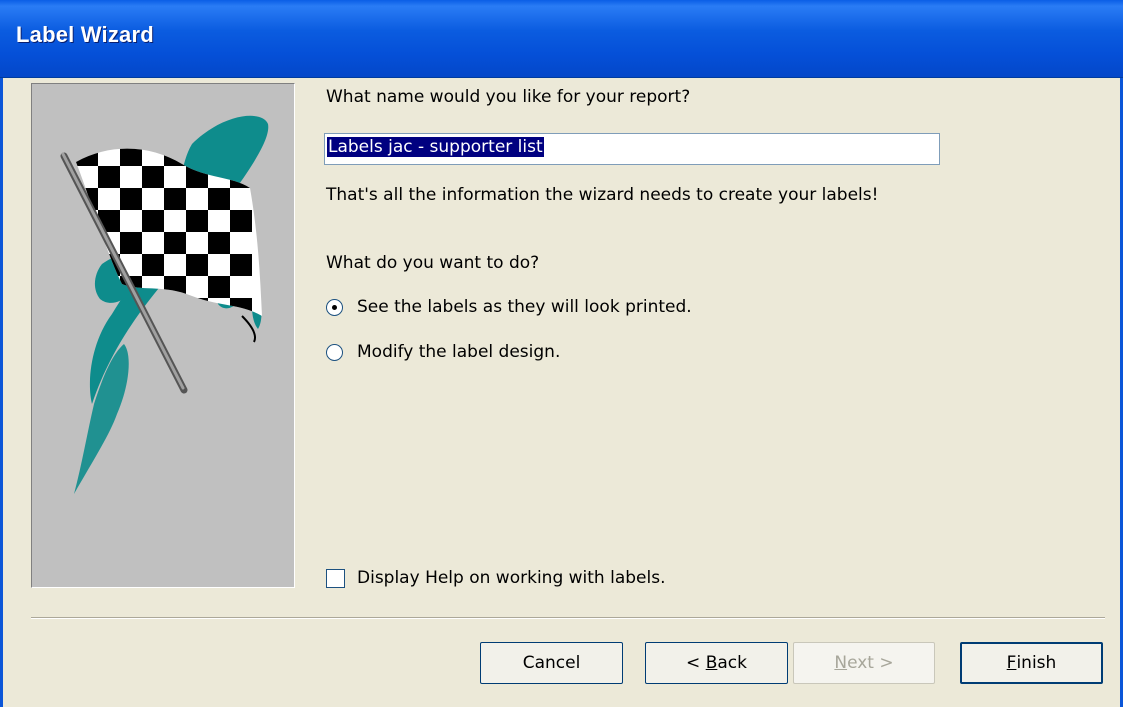 The width and height of the screenshot is (1123, 707). Describe the element at coordinates (870, 663) in the screenshot. I see `next-rest: ext >` at that location.